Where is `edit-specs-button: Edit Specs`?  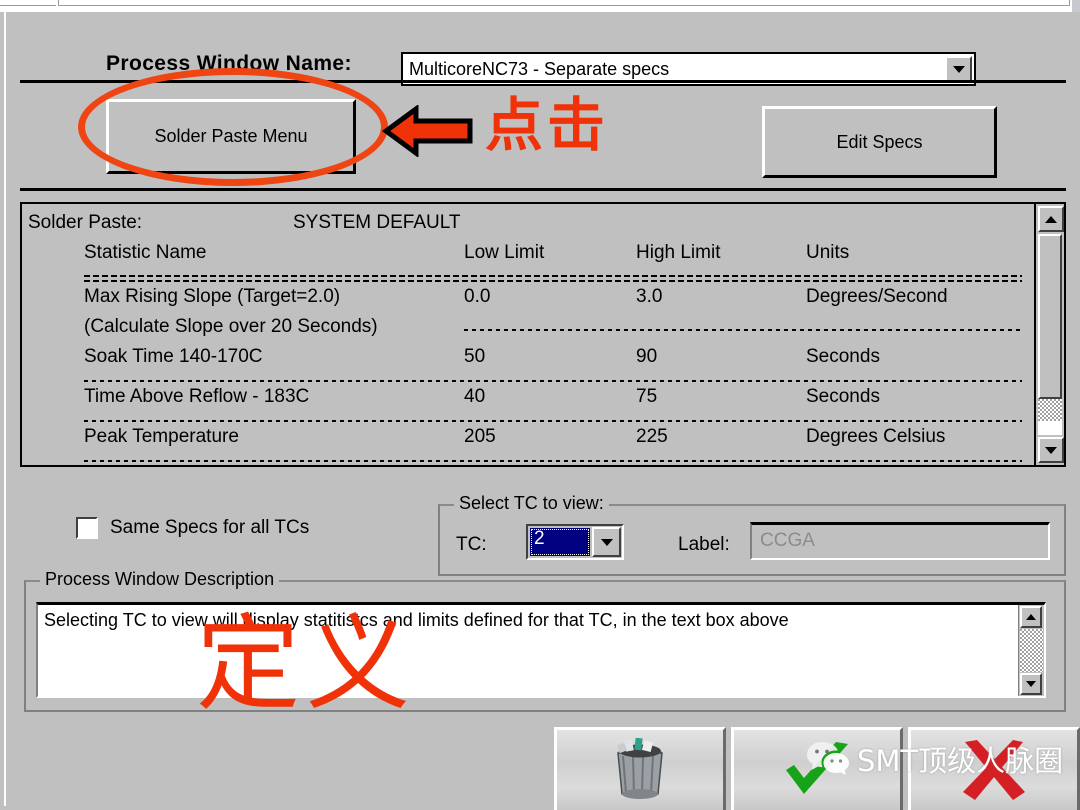 edit-specs-button: Edit Specs is located at coordinates (879, 142).